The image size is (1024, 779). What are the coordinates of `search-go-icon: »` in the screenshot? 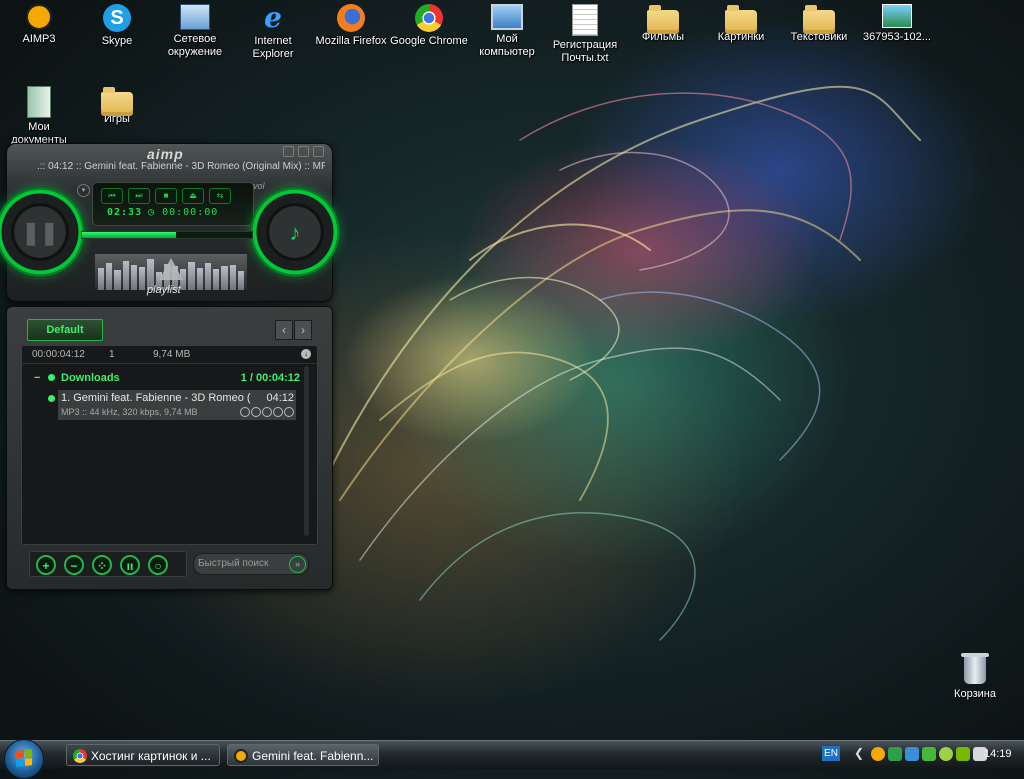 It's located at (297, 564).